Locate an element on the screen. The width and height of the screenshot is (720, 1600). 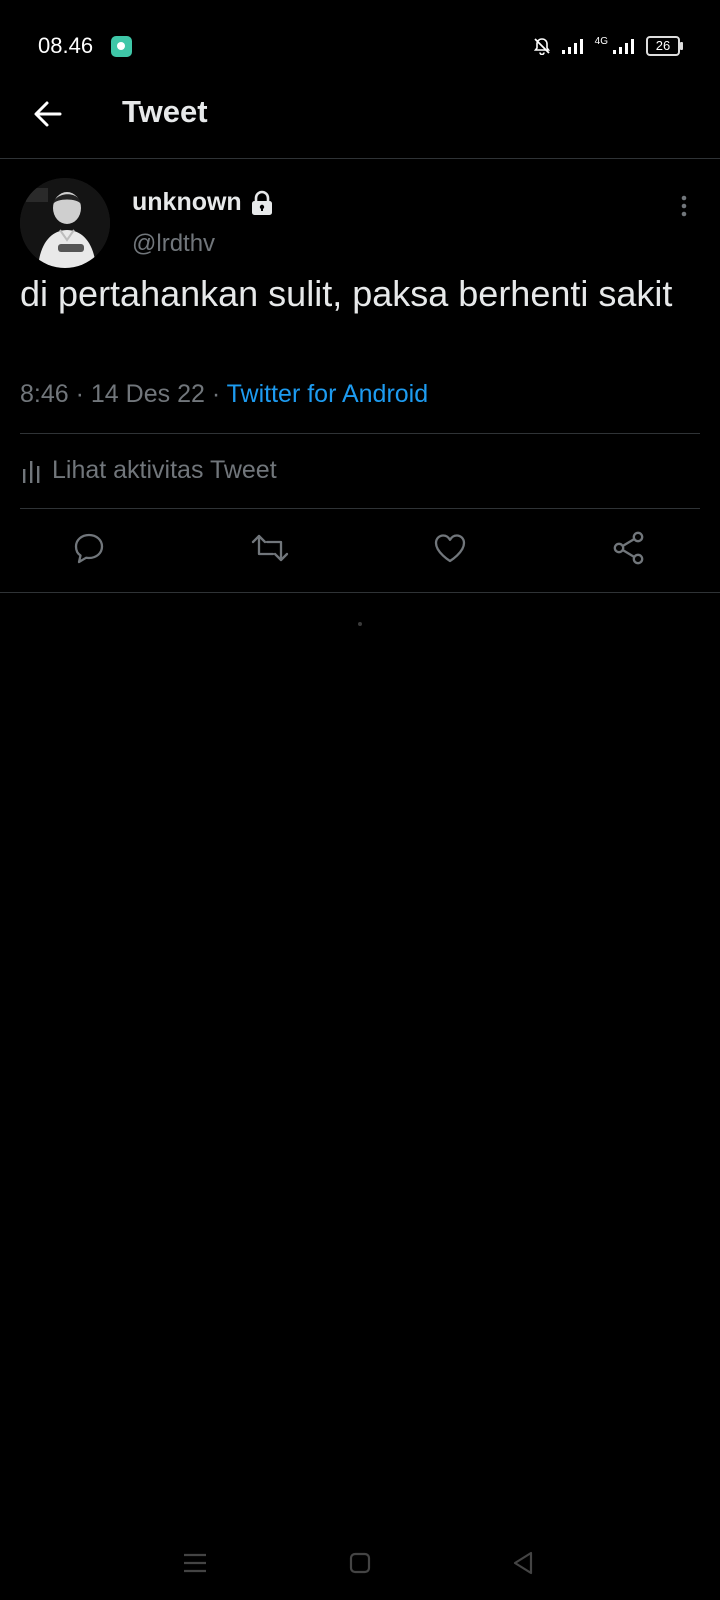
signal-4g-icon is located at coordinates (623, 46).